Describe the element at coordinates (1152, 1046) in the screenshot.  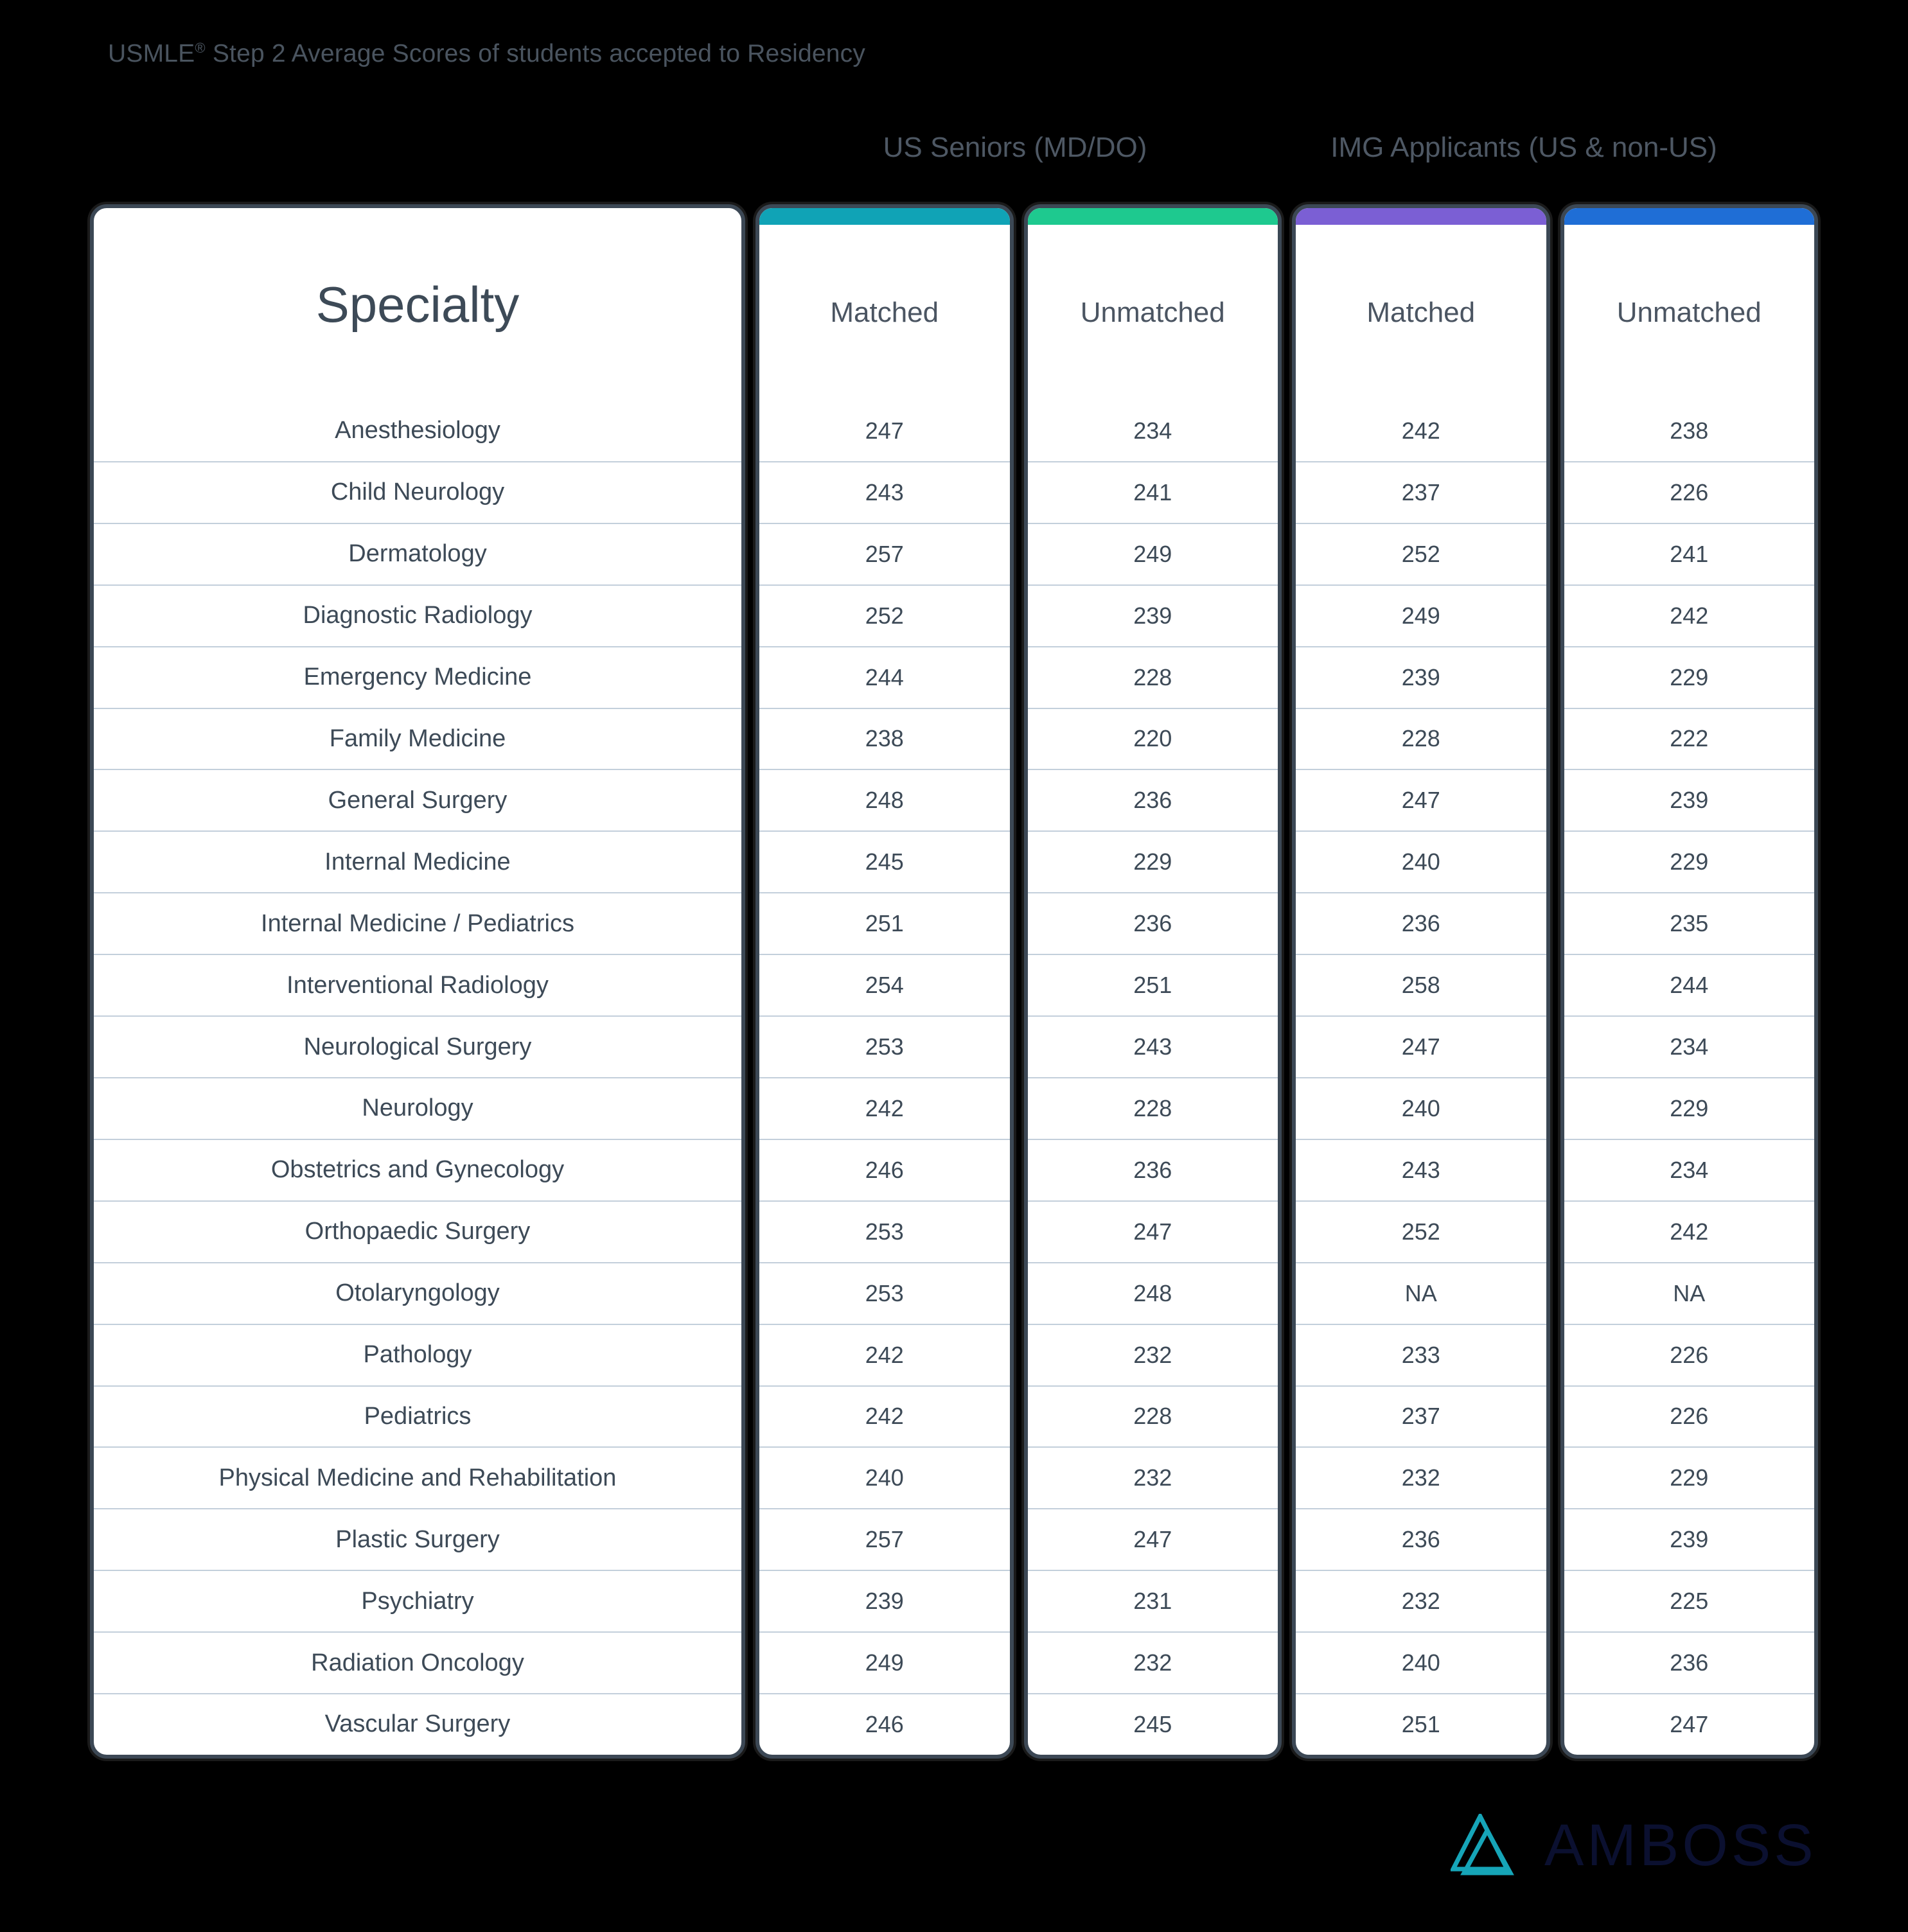
I see `score-cell: 243` at that location.